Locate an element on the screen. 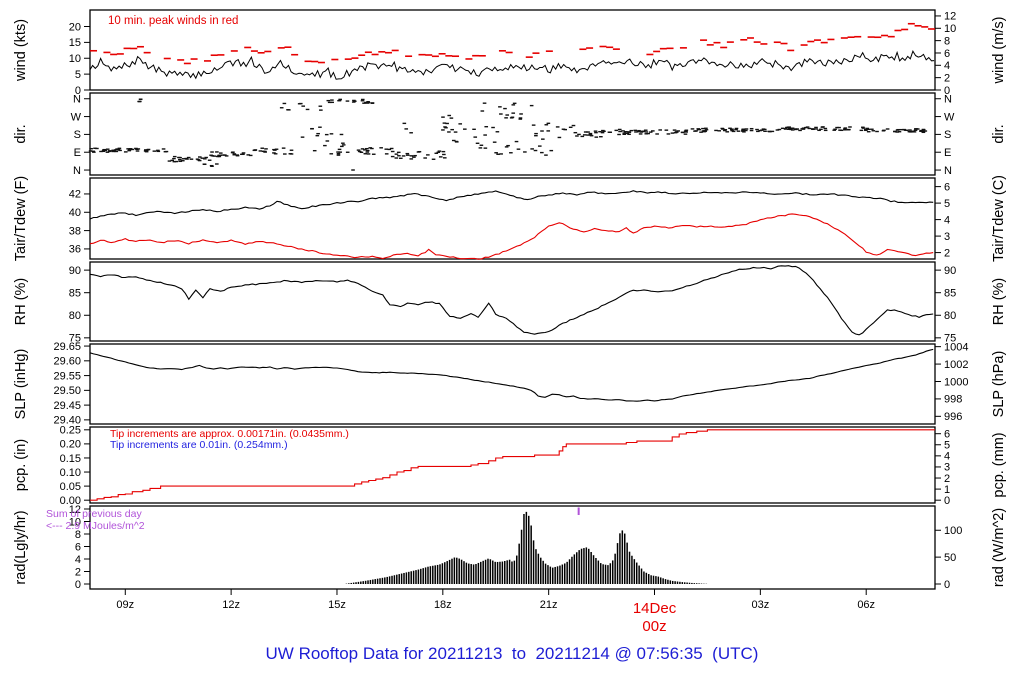 Image resolution: width=1024 pixels, height=700 pixels. axis-label-right: pcp. (mm) is located at coordinates (999, 464).